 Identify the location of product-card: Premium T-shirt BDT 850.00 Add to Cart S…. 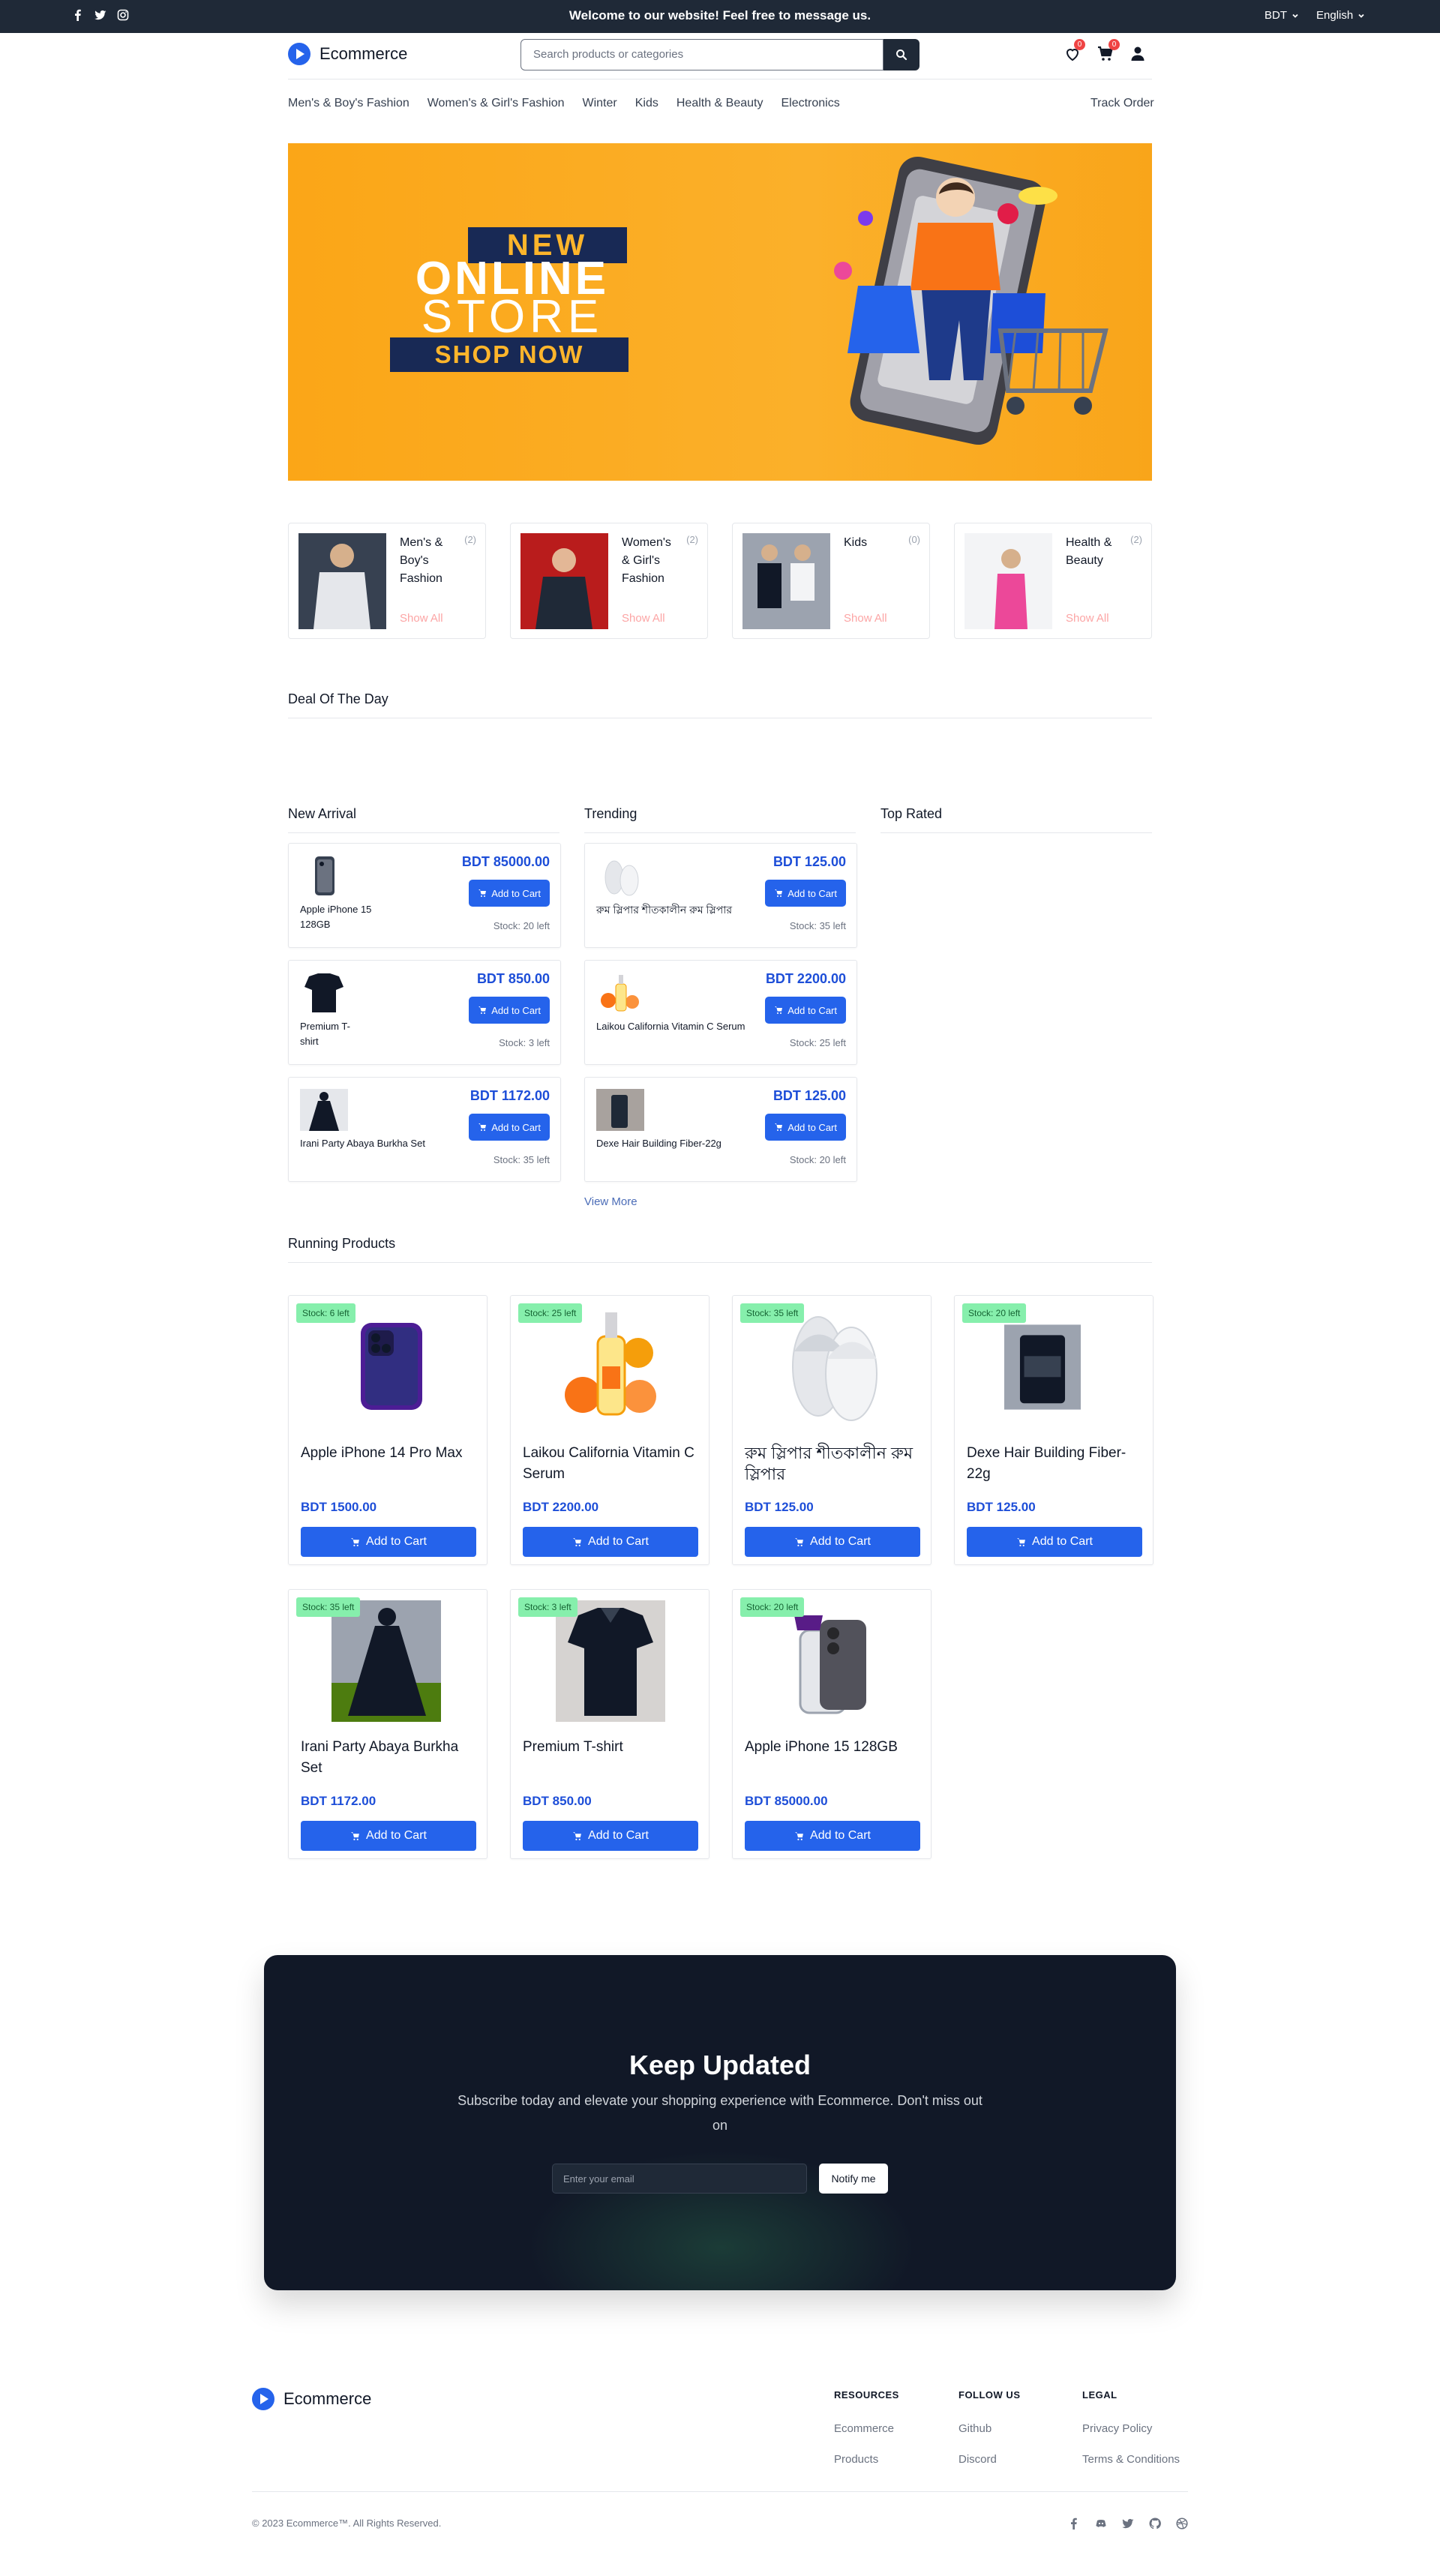
(424, 1013).